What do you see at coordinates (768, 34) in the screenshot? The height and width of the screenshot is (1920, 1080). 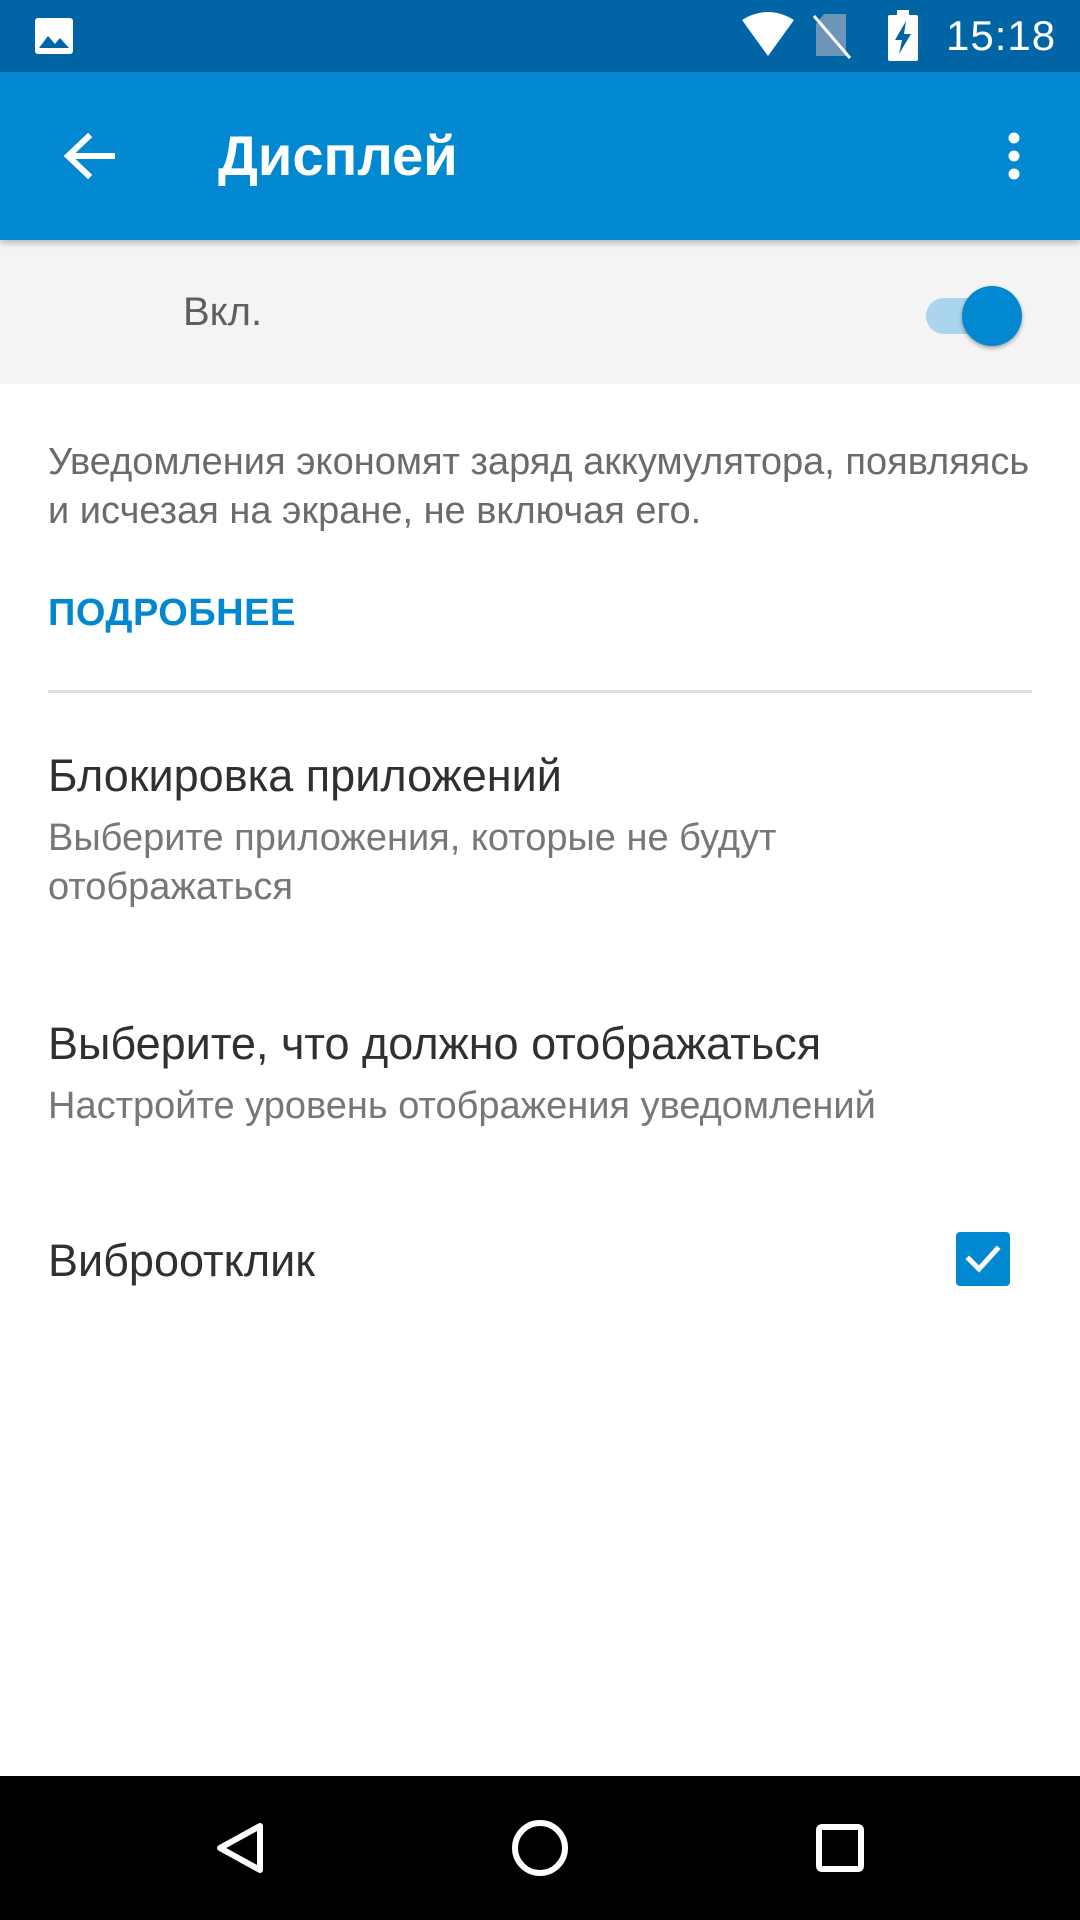 I see `wifi-icon` at bounding box center [768, 34].